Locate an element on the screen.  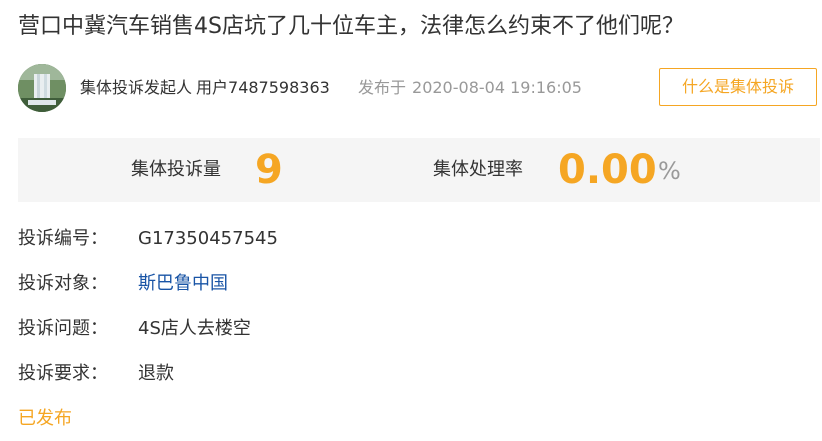
complaint-target-link: 斯巴鲁中国 is located at coordinates (183, 284).